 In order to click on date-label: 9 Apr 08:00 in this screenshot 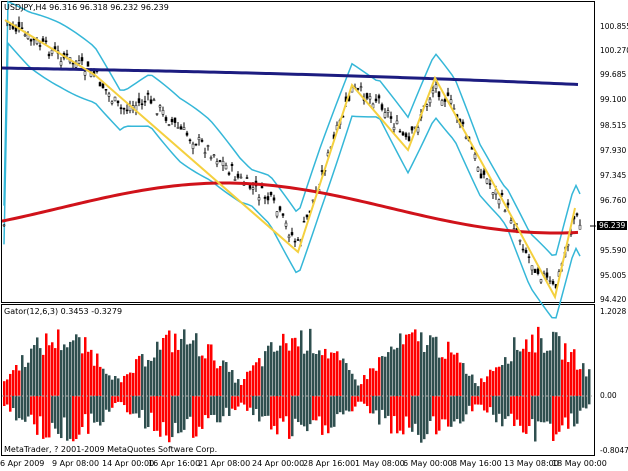, I will do `click(76, 463)`.